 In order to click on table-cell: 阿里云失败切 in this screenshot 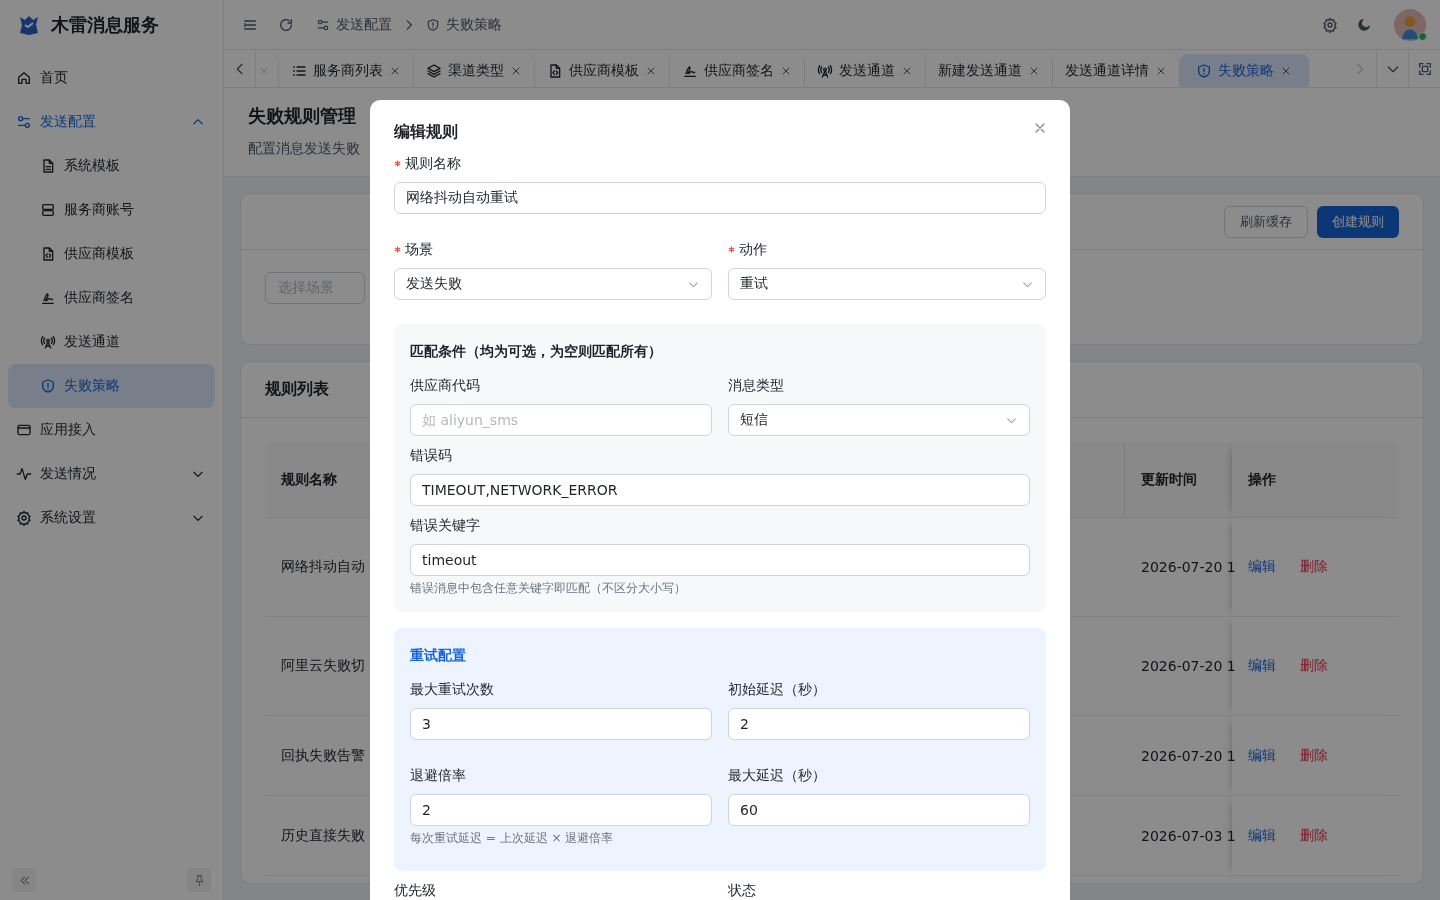, I will do `click(323, 666)`.